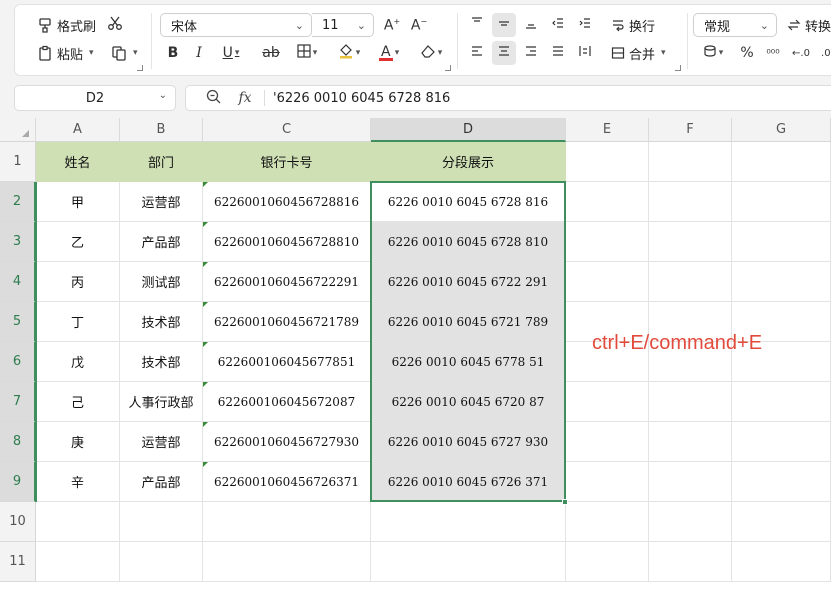 This screenshot has width=831, height=593. I want to click on cell-b3: 产品部, so click(161, 242).